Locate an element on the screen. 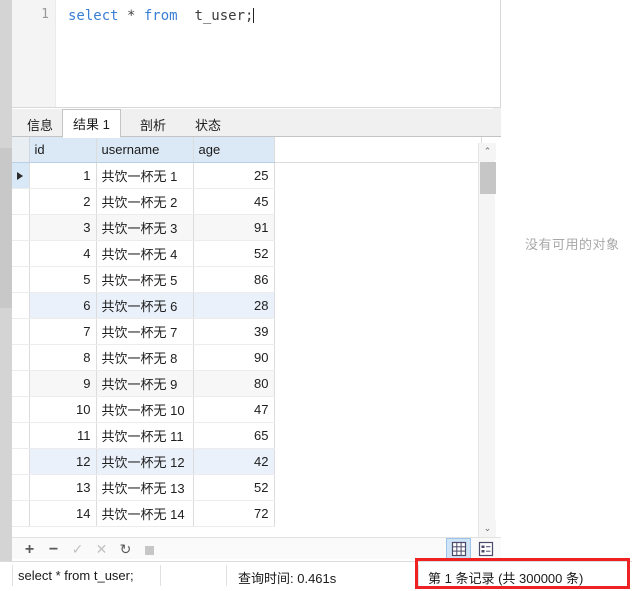  cell-id: 3 is located at coordinates (63, 227).